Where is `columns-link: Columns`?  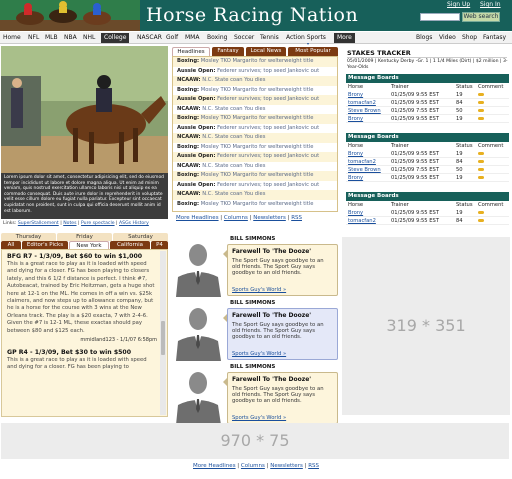 columns-link: Columns is located at coordinates (236, 218).